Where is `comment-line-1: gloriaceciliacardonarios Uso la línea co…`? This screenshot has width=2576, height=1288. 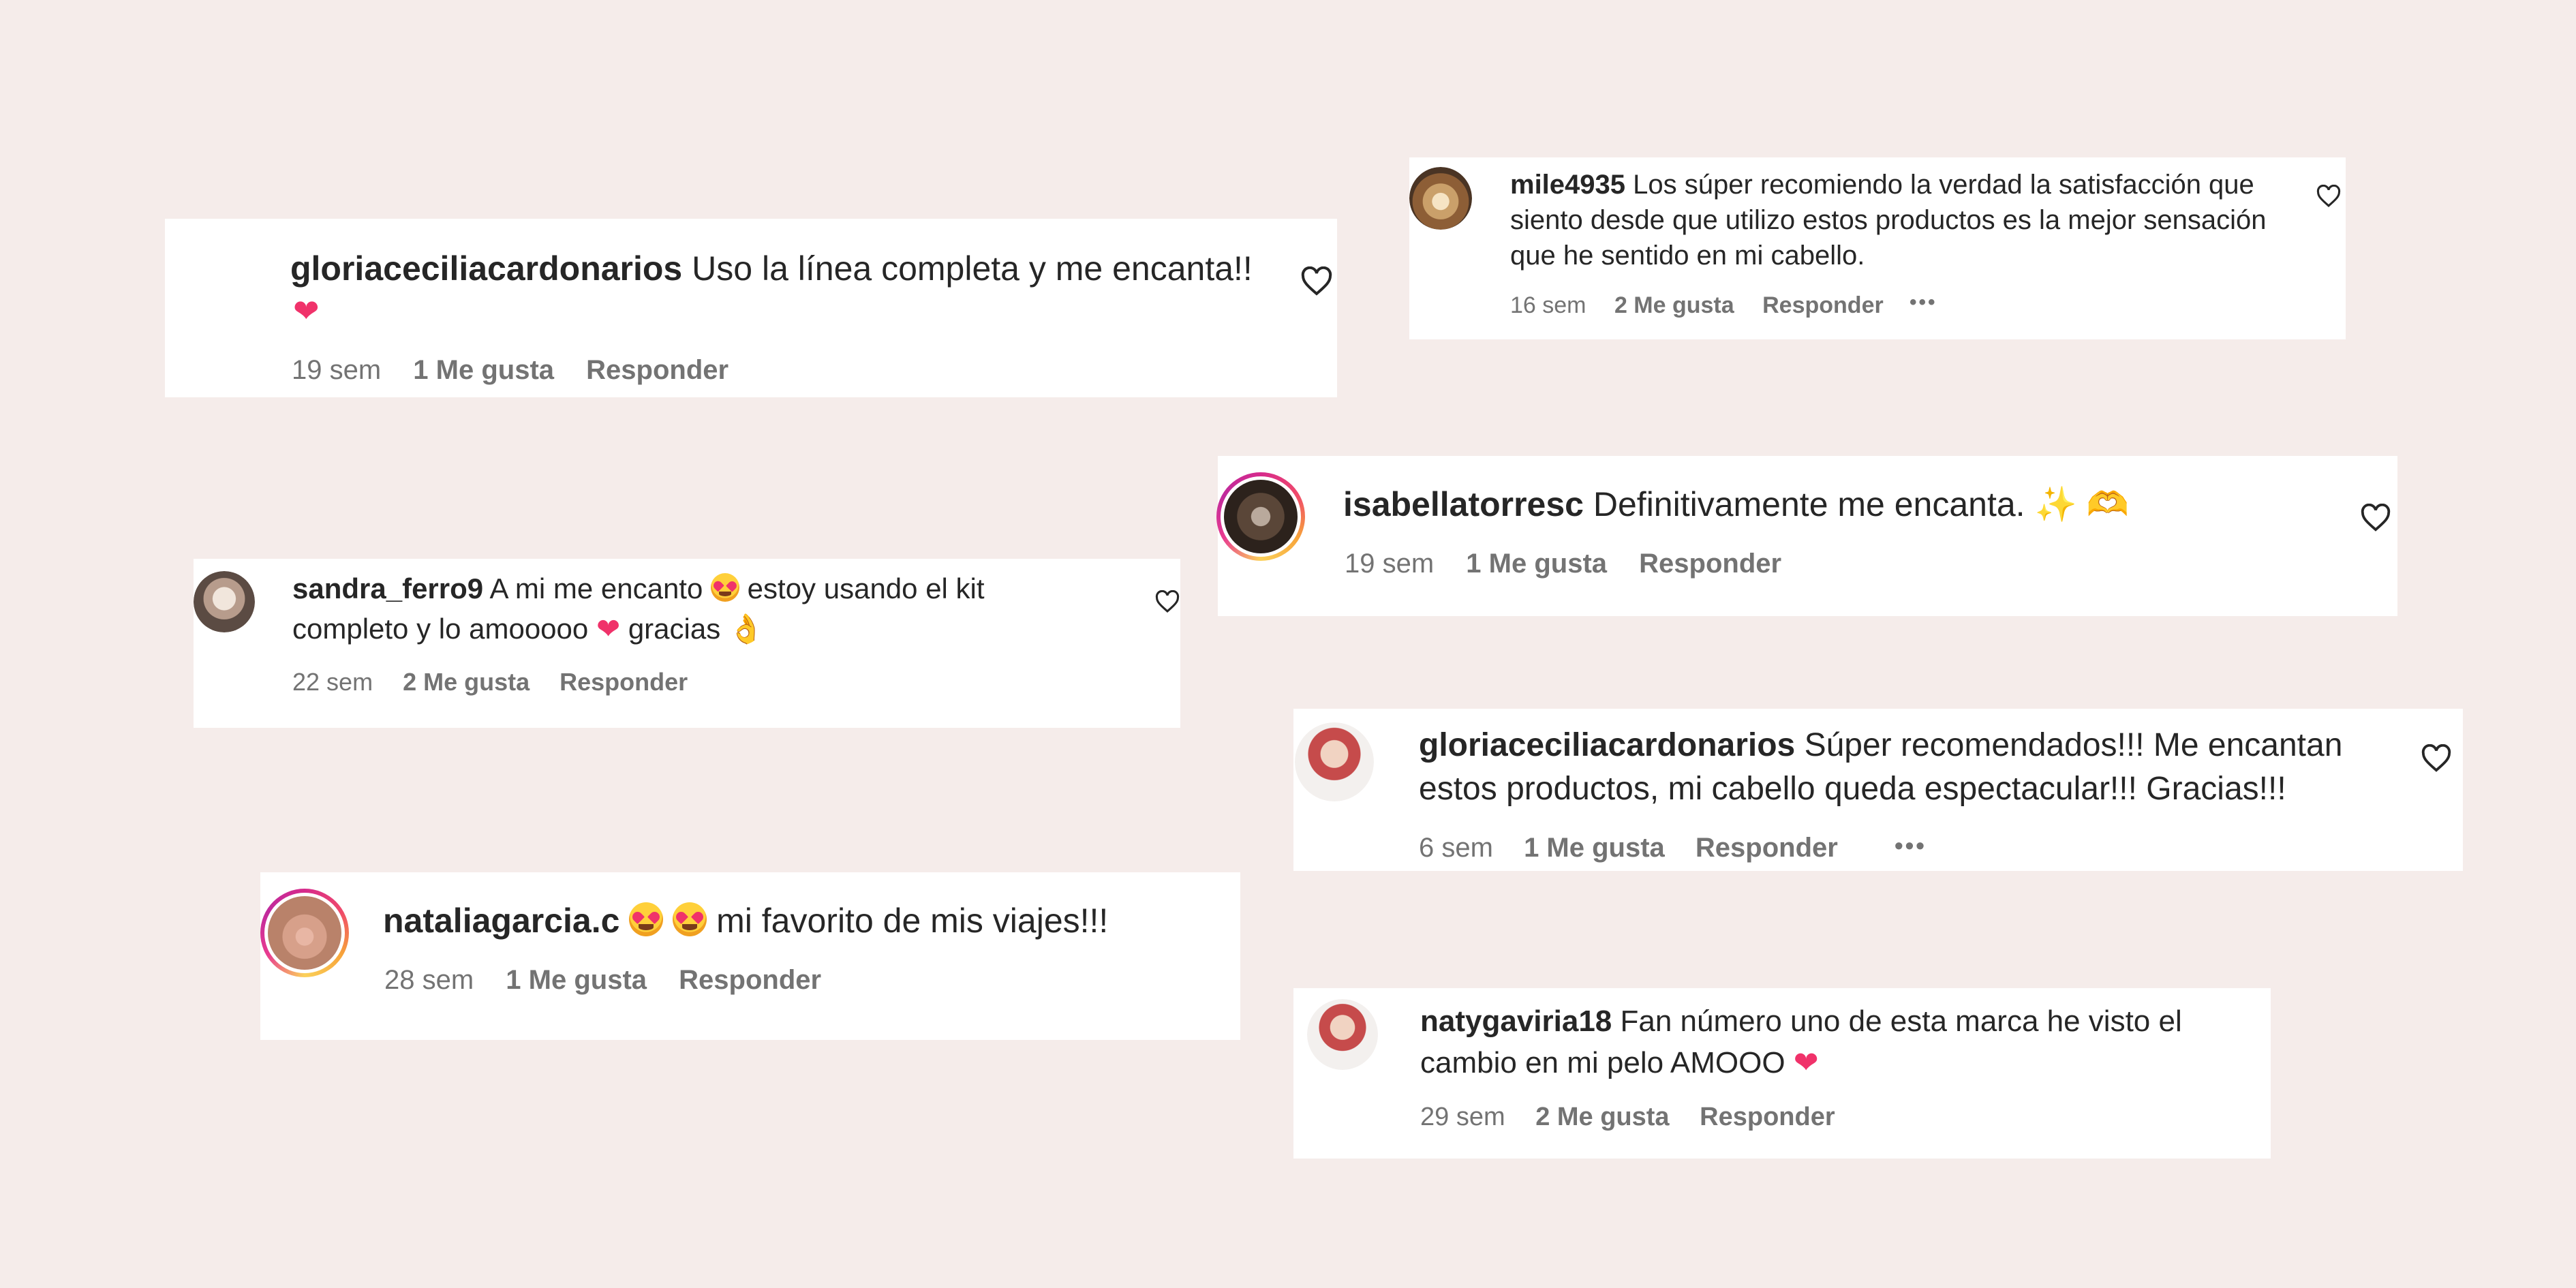
comment-line-1: gloriaceciliacardonarios Uso la línea co… is located at coordinates (772, 268).